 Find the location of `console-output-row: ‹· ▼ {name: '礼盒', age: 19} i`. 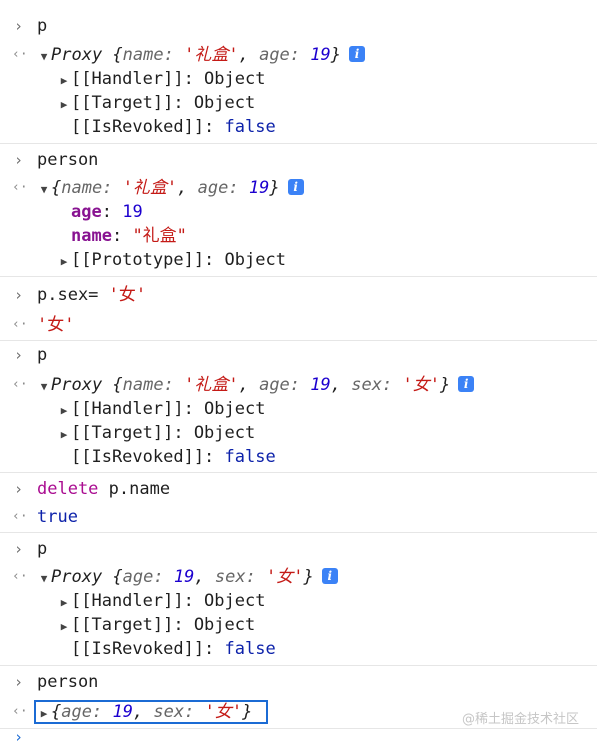

console-output-row: ‹· ▼ {name: '礼盒', age: 19} i is located at coordinates (298, 188).